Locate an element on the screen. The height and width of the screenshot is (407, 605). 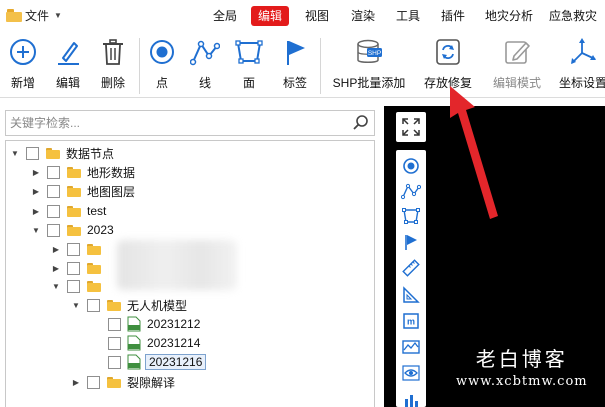
map-tool-strip: m is located at coordinates (411, 278).